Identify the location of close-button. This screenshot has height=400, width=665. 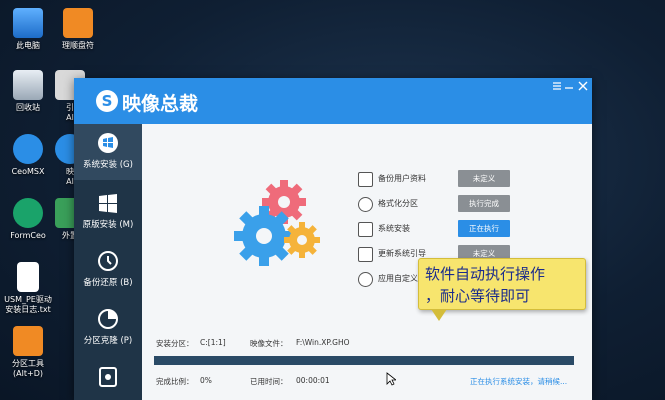
(583, 88).